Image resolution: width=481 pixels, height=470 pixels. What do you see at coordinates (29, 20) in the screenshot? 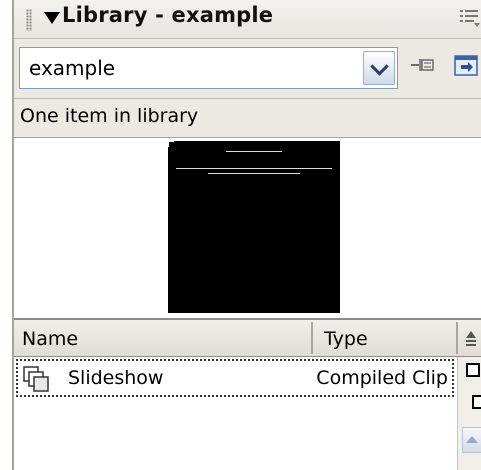
I see `drag-gripper-icon` at bounding box center [29, 20].